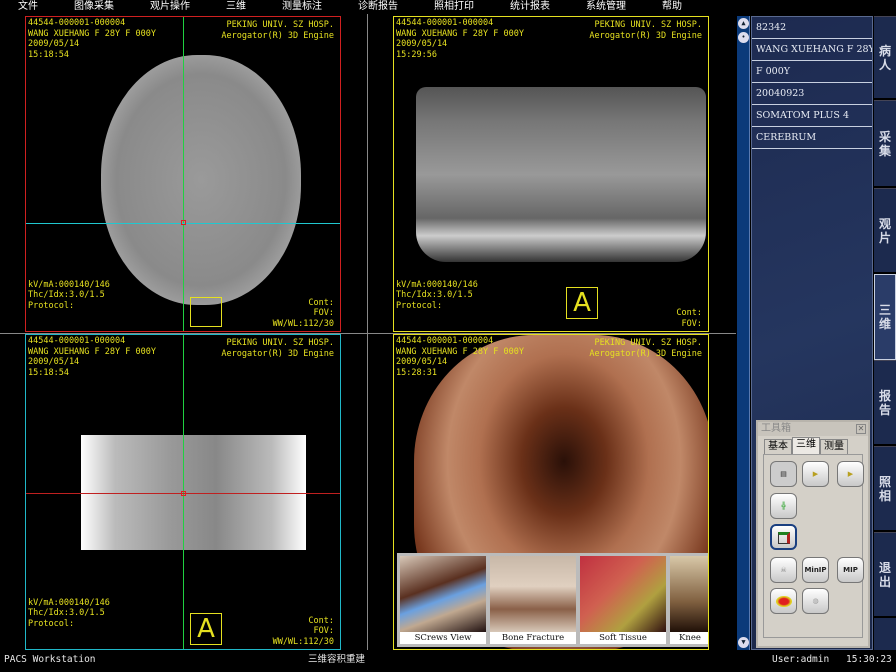 This screenshot has height=672, width=896. What do you see at coordinates (623, 600) in the screenshot?
I see `preset-soft-tissue: Soft Tissue` at bounding box center [623, 600].